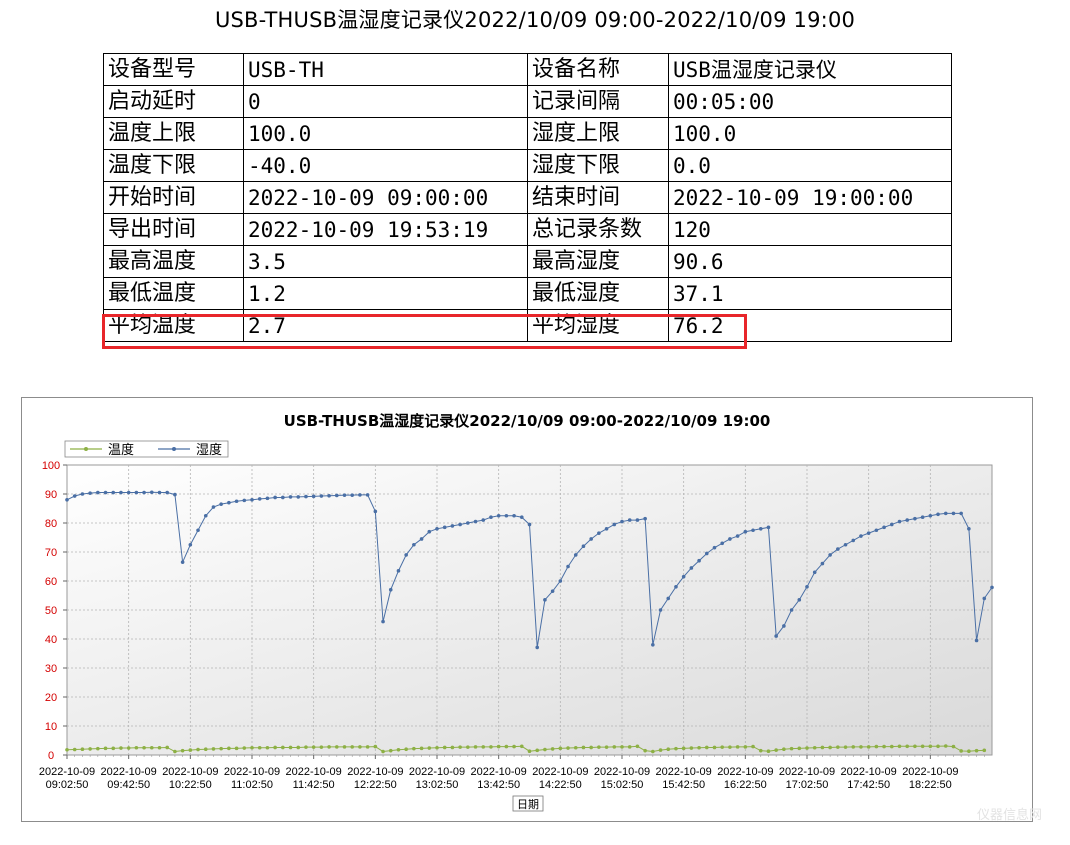 The height and width of the screenshot is (845, 1070). What do you see at coordinates (51, 553) in the screenshot?
I see `y-tick-label: 70` at bounding box center [51, 553].